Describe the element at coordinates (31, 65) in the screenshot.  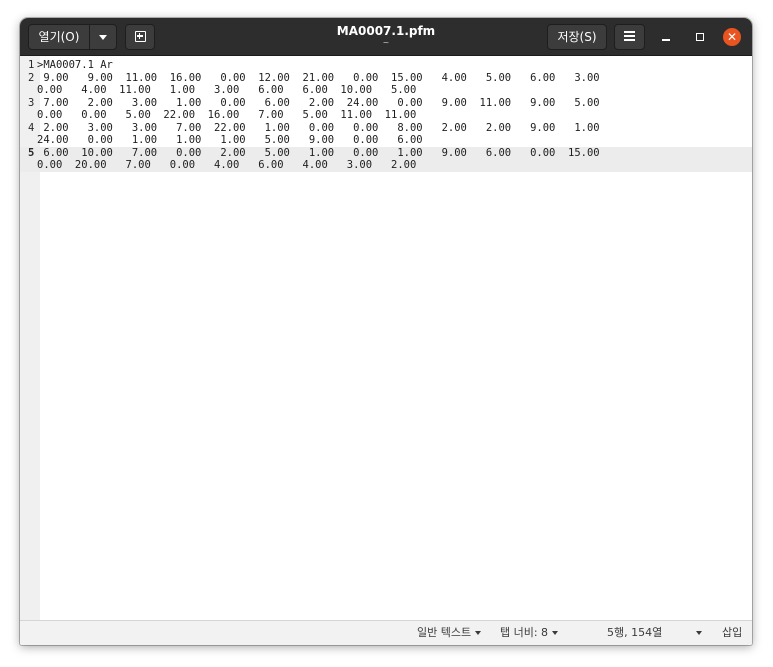
I see `line-number: 1` at that location.